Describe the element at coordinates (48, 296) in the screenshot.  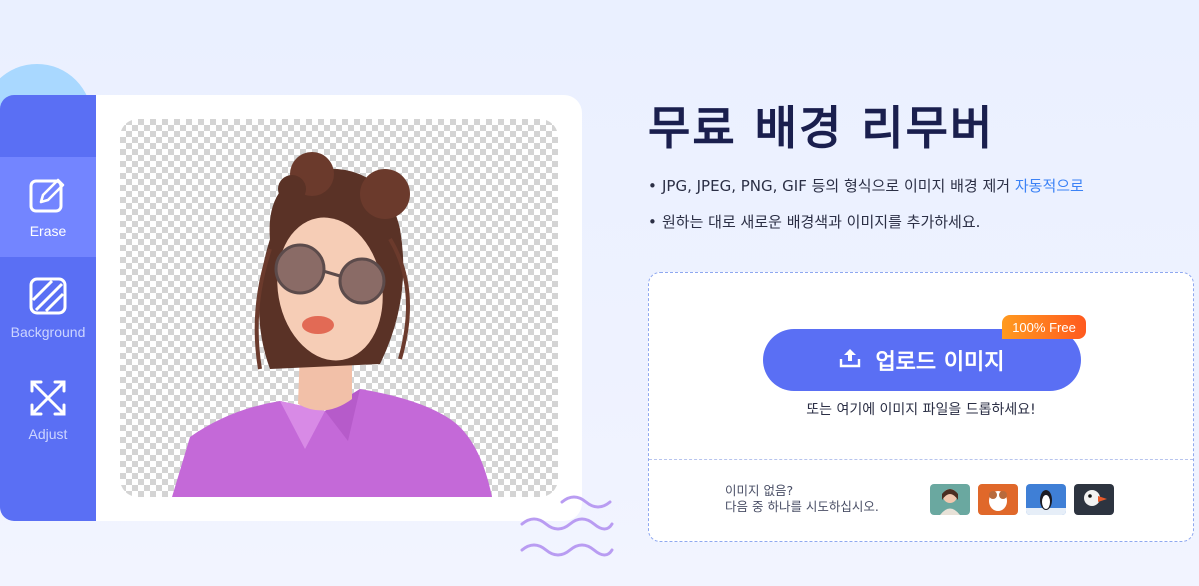
I see `striped-square-icon` at that location.